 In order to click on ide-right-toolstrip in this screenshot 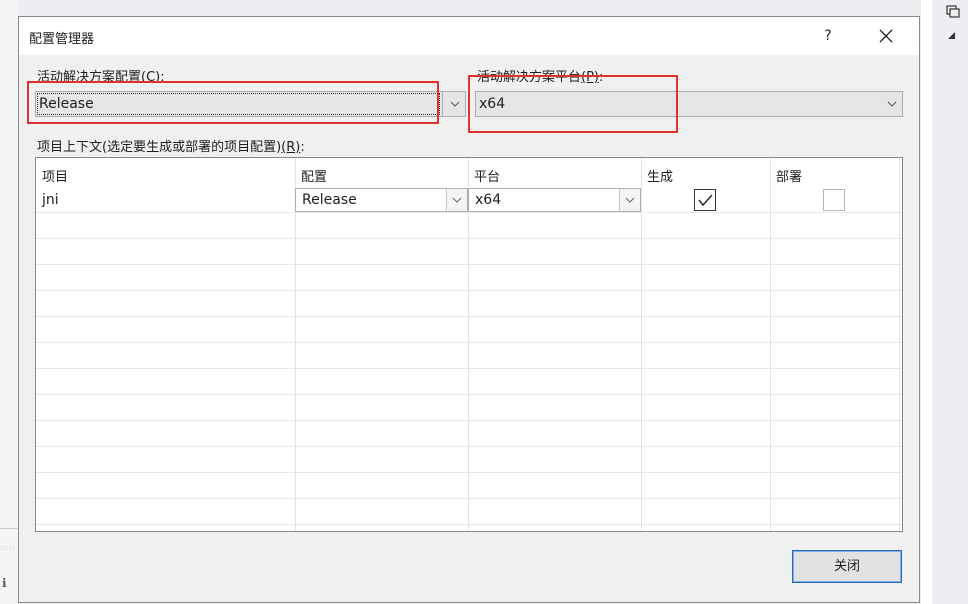, I will do `click(950, 302)`.